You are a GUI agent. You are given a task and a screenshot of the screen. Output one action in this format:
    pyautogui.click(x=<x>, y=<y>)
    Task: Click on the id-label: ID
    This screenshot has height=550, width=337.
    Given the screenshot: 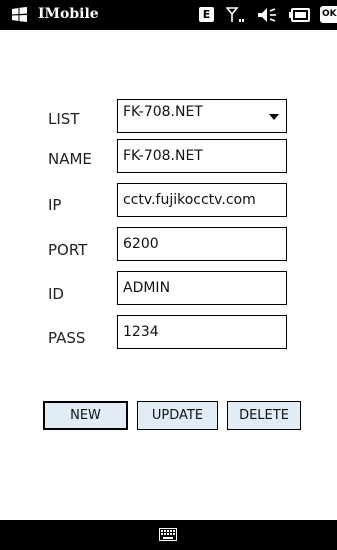 What is the action you would take?
    pyautogui.click(x=56, y=294)
    